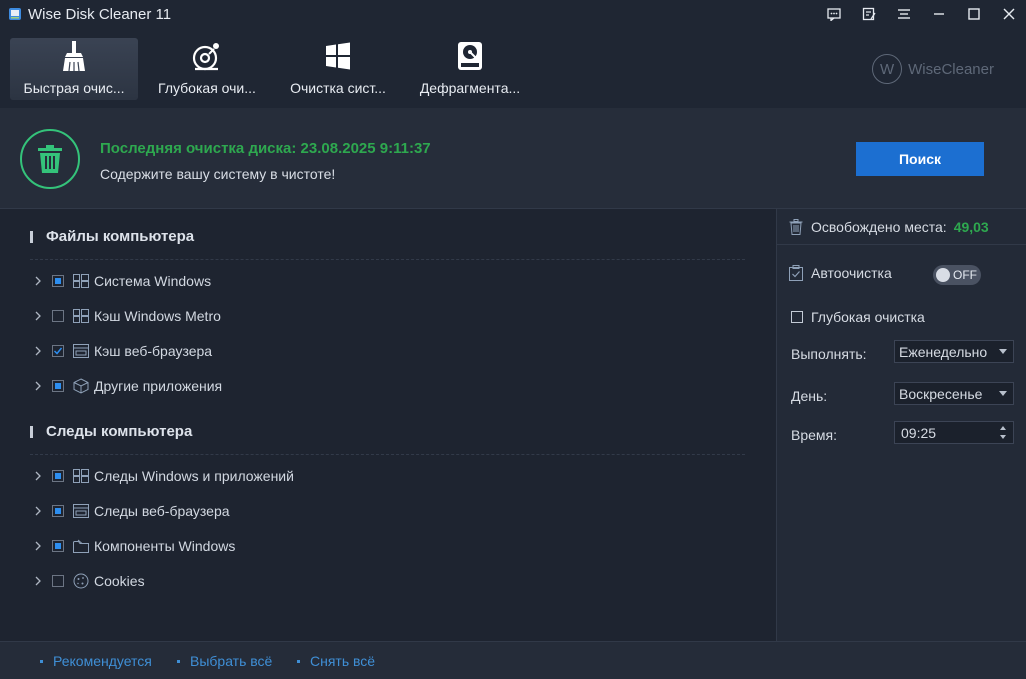  Describe the element at coordinates (809, 396) in the screenshot. I see `day-label: День:` at that location.